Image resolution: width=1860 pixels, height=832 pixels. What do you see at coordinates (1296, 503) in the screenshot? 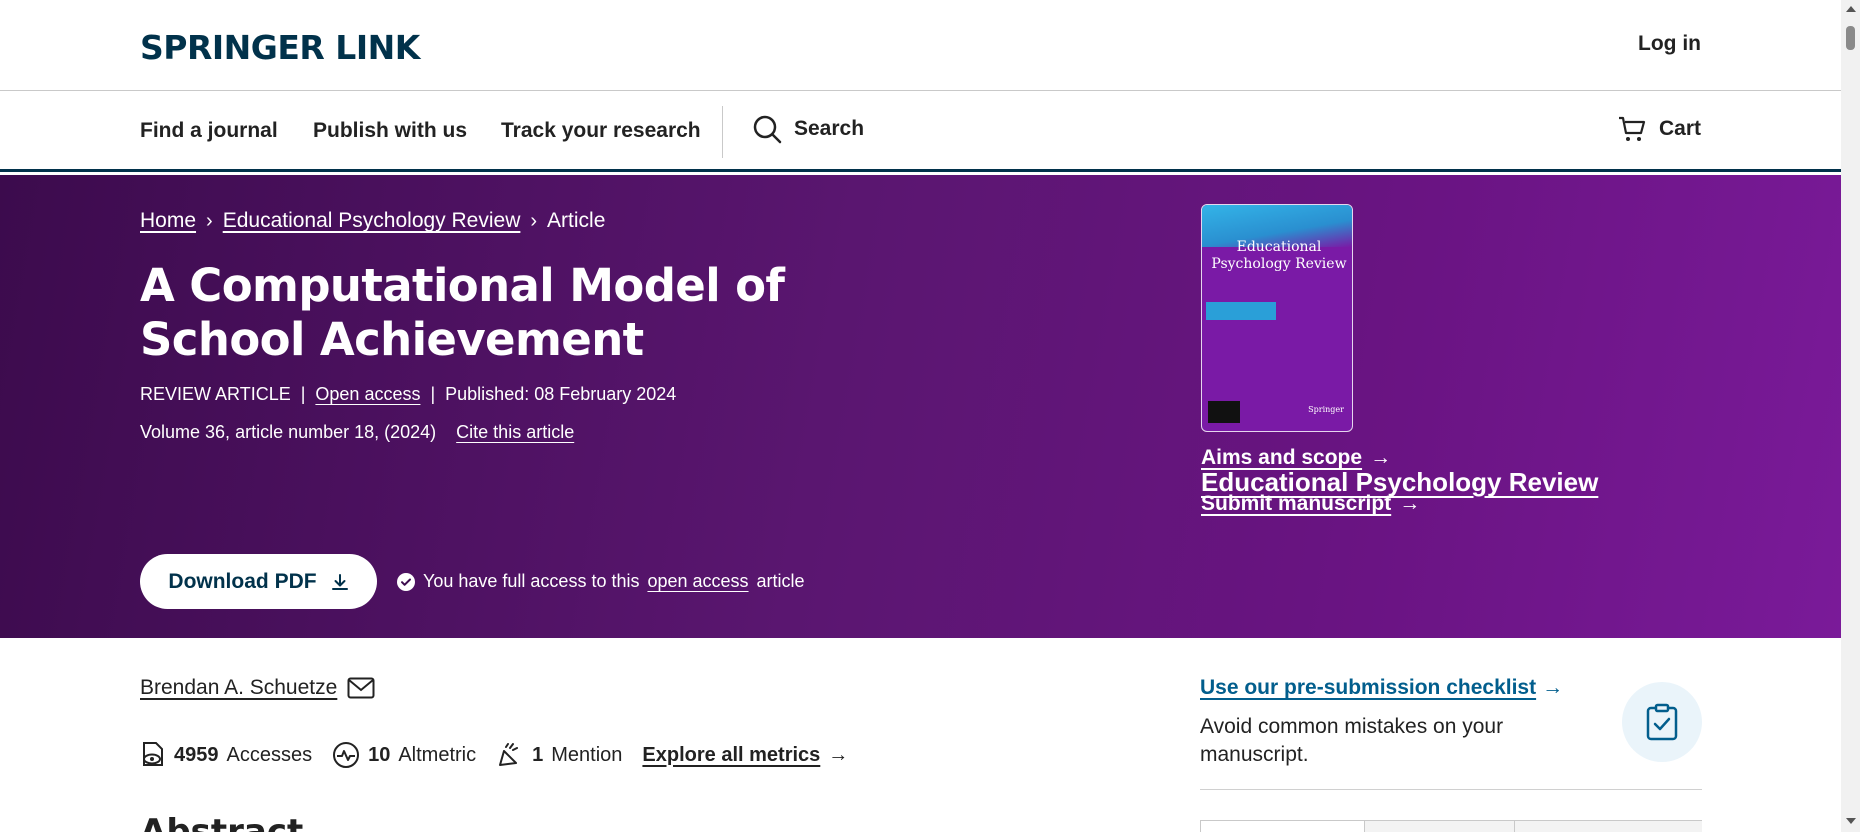
I see `submit-manuscript-label: Submit manuscript` at bounding box center [1296, 503].